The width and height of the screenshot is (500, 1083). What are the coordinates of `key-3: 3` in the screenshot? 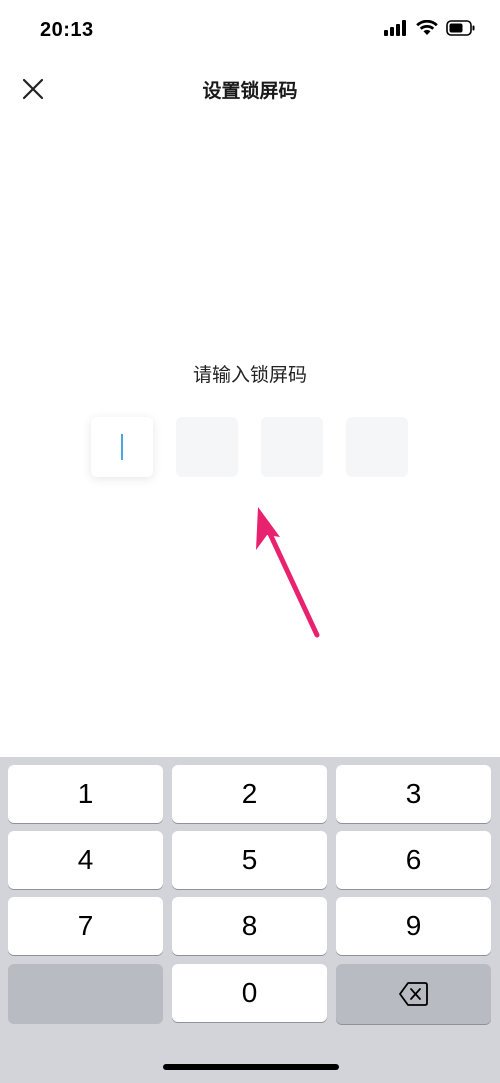 It's located at (413, 794).